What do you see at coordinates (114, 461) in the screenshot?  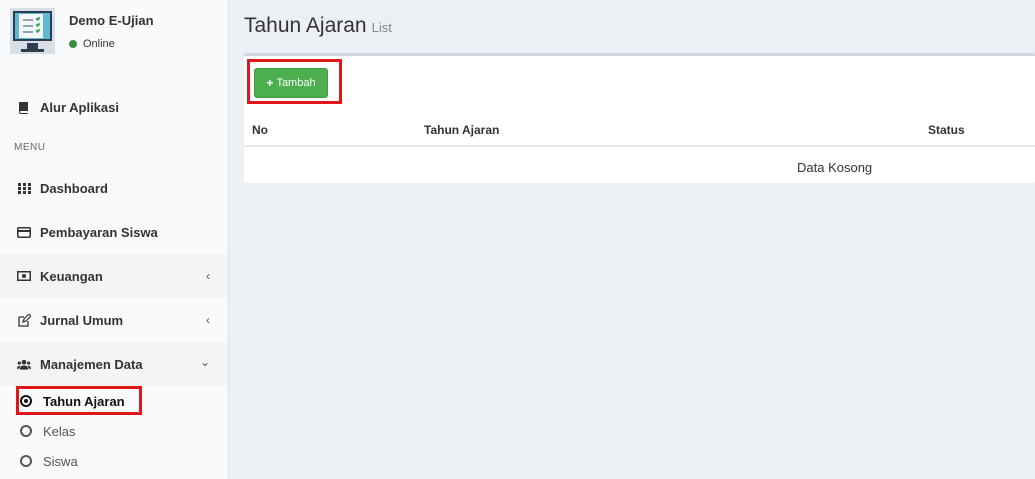 I see `sidebar-subitem-siswa: Siswa` at bounding box center [114, 461].